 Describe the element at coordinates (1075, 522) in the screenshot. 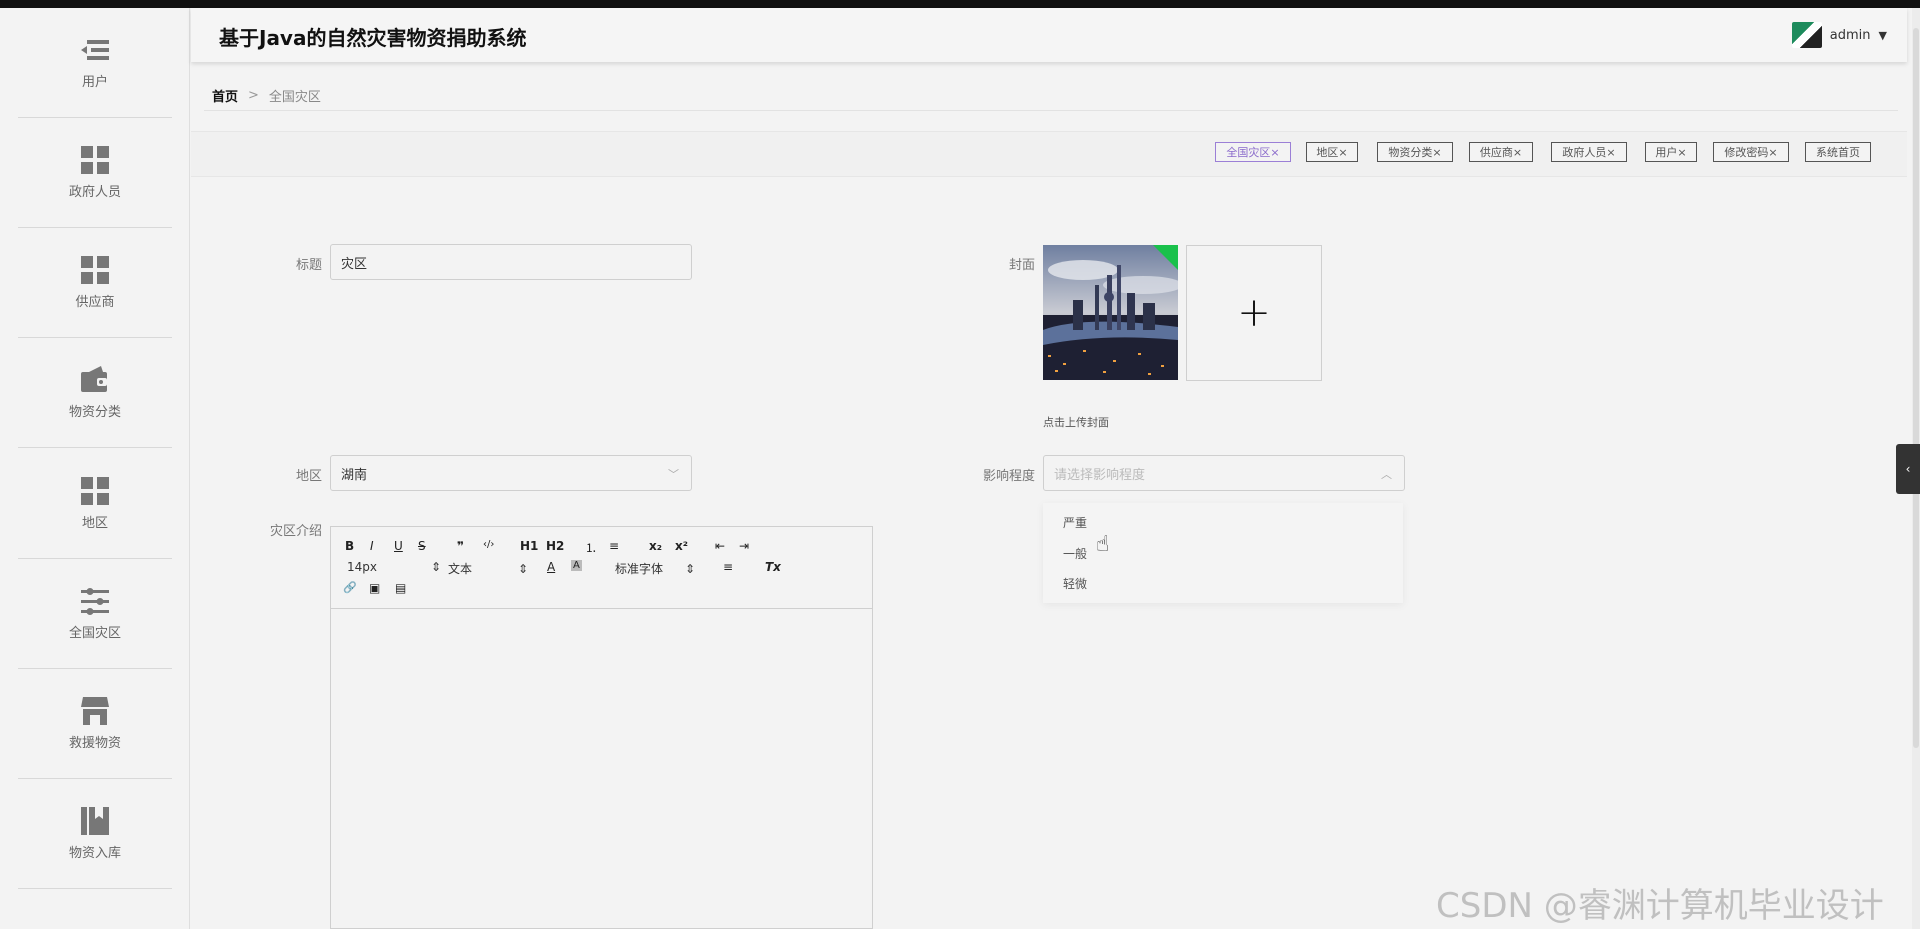

I see `impact-option-severe: 严重` at that location.